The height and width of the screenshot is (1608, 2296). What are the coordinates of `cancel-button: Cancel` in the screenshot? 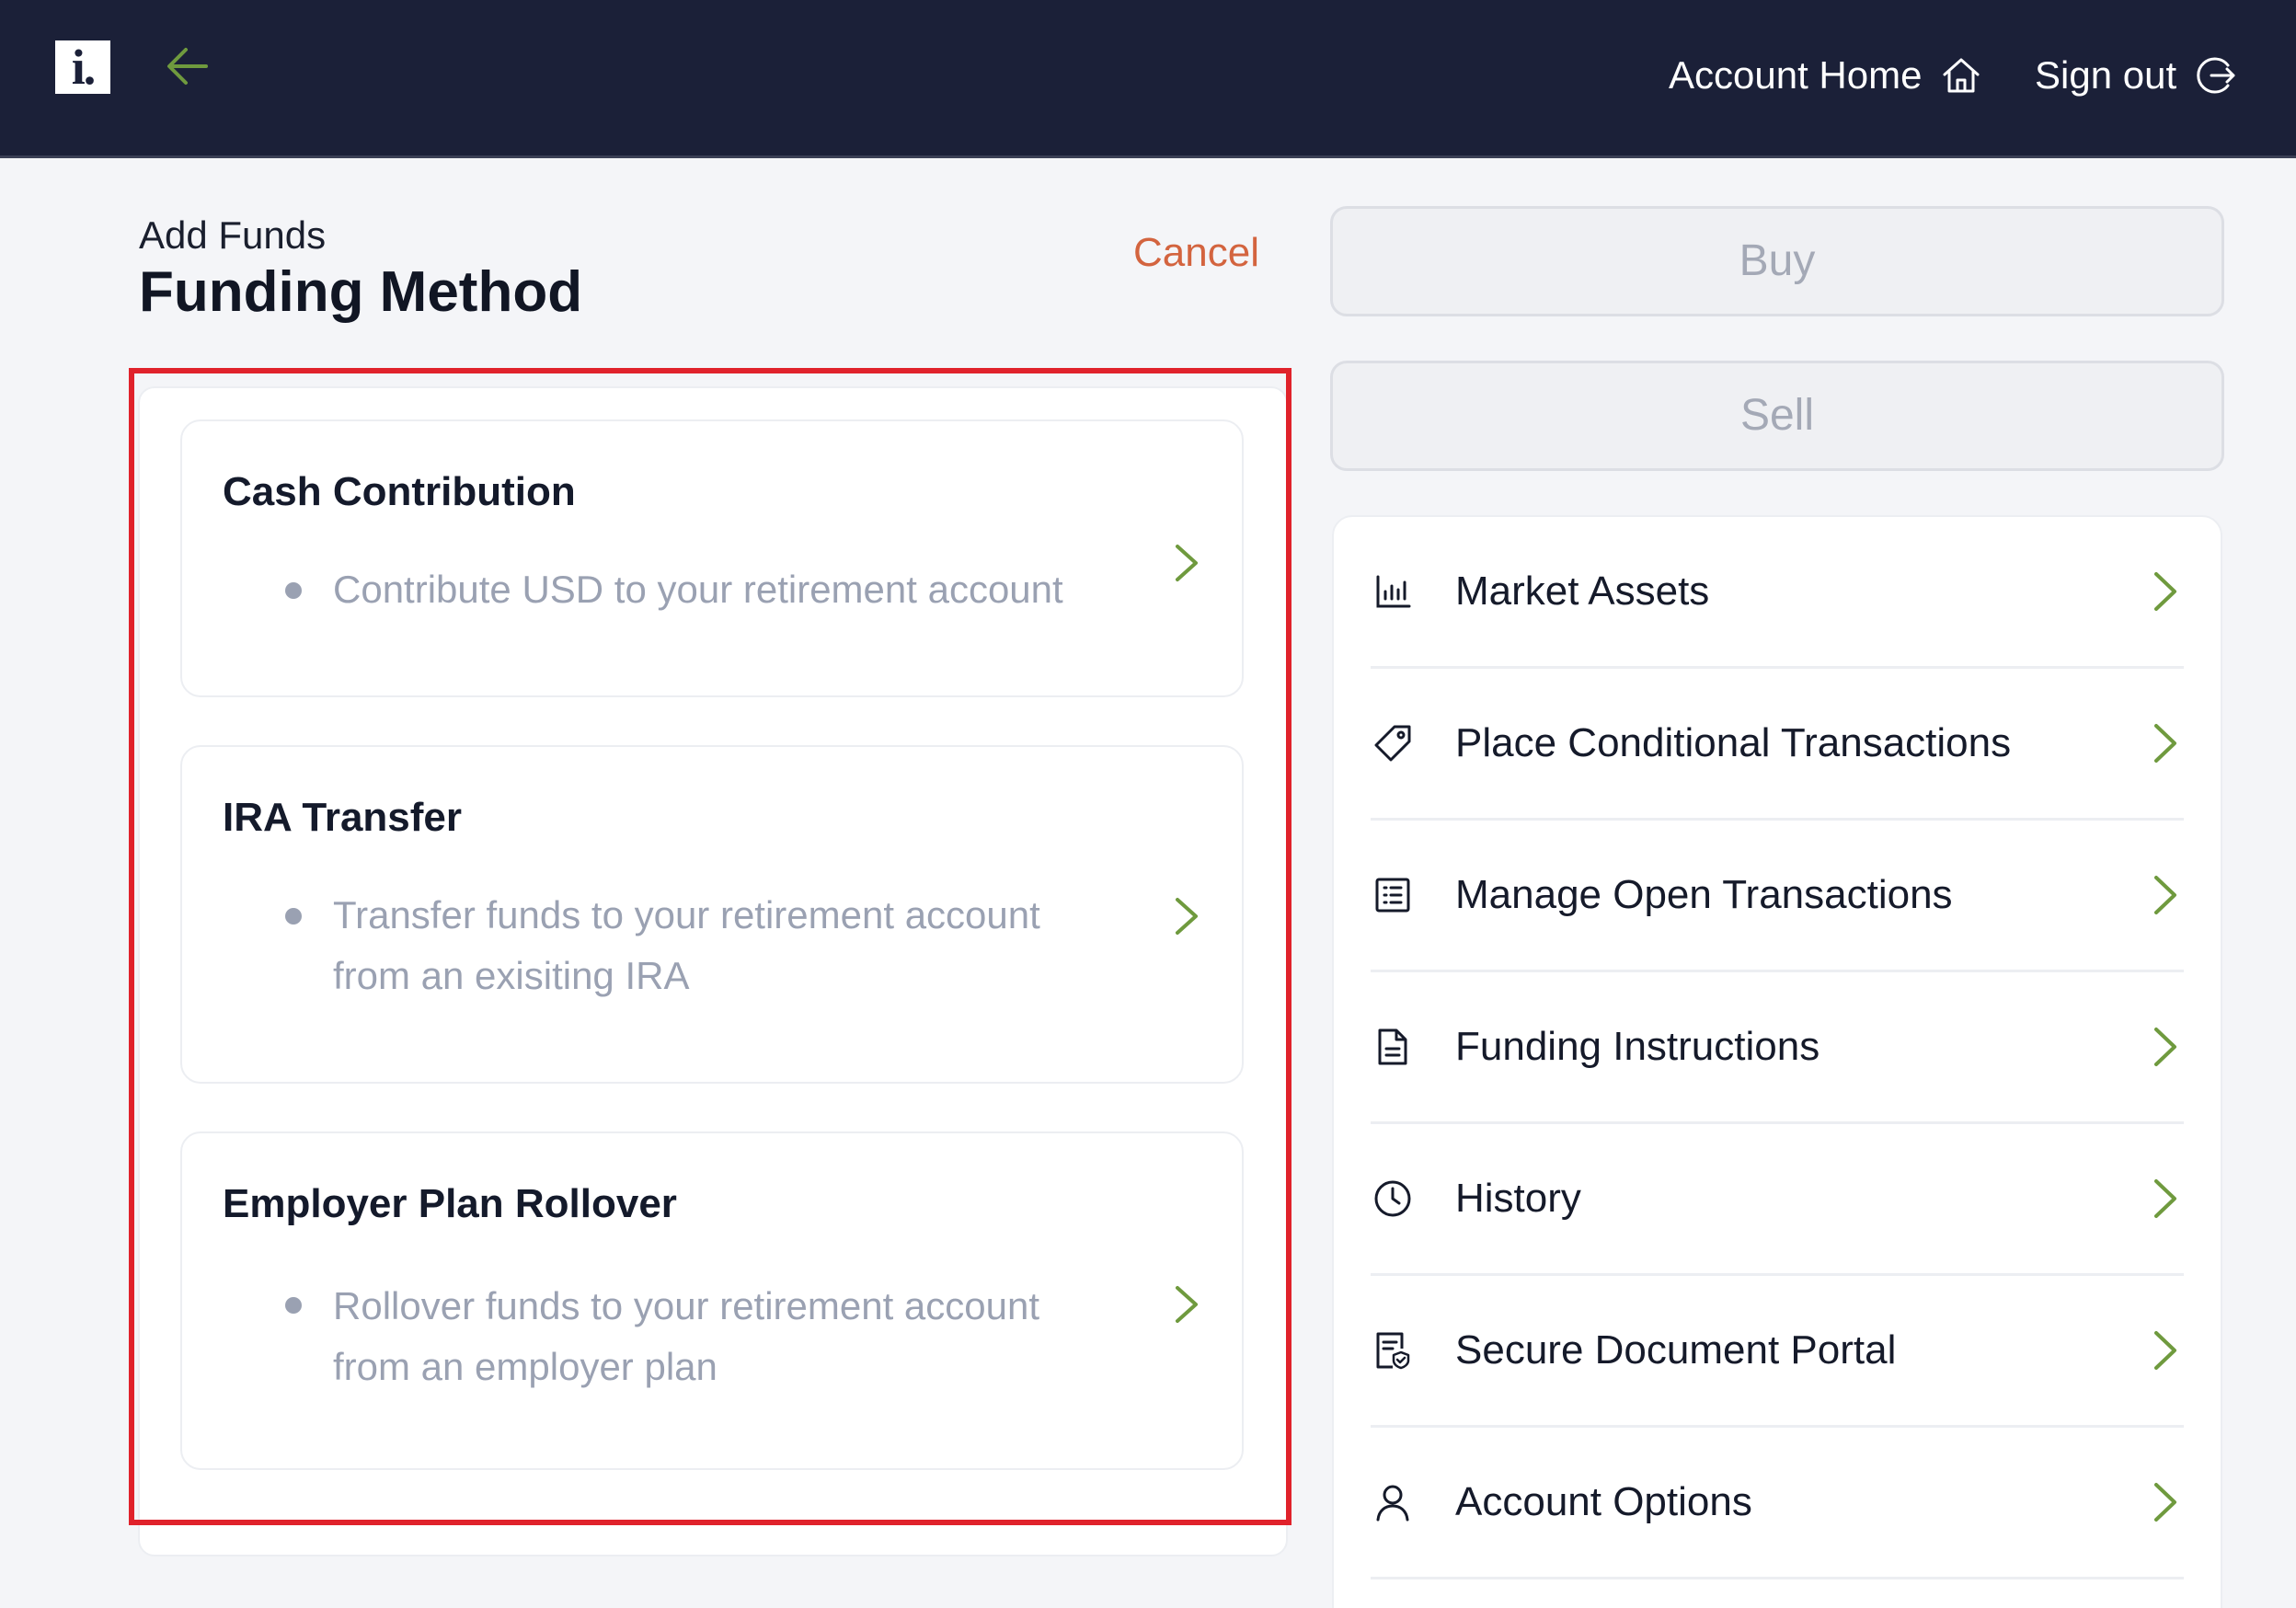 It's located at (1196, 253).